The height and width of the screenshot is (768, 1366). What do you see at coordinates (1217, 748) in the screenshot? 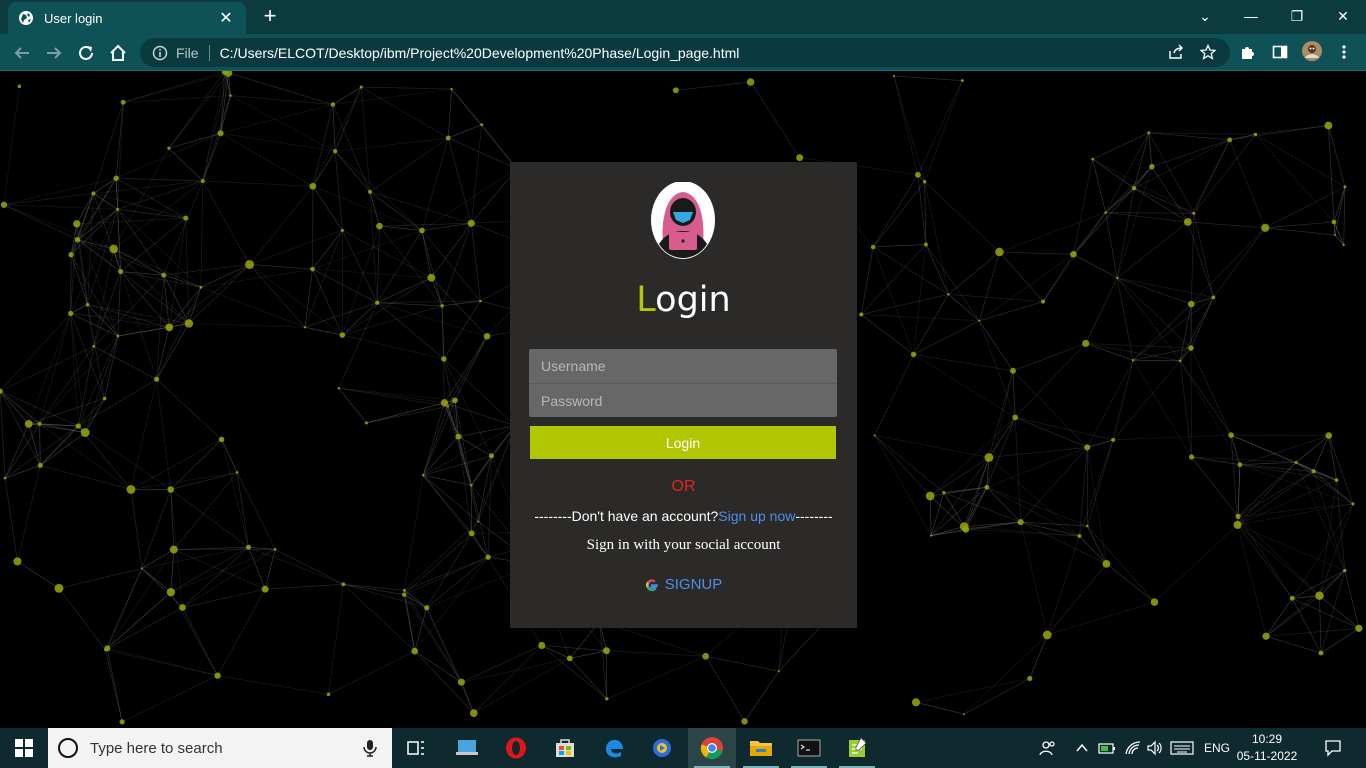
I see `input-language: ENG` at bounding box center [1217, 748].